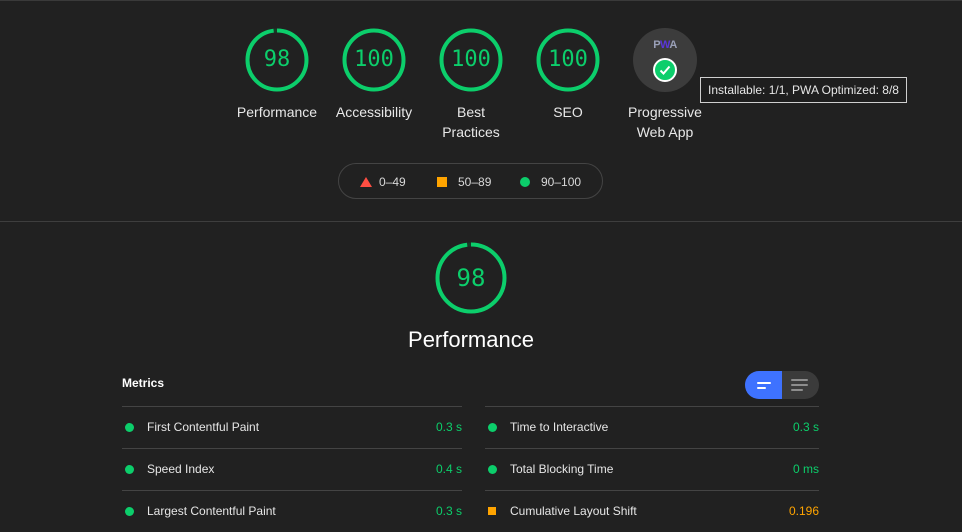 Image resolution: width=962 pixels, height=532 pixels. What do you see at coordinates (805, 469) in the screenshot?
I see `metric-value: 0 ms` at bounding box center [805, 469].